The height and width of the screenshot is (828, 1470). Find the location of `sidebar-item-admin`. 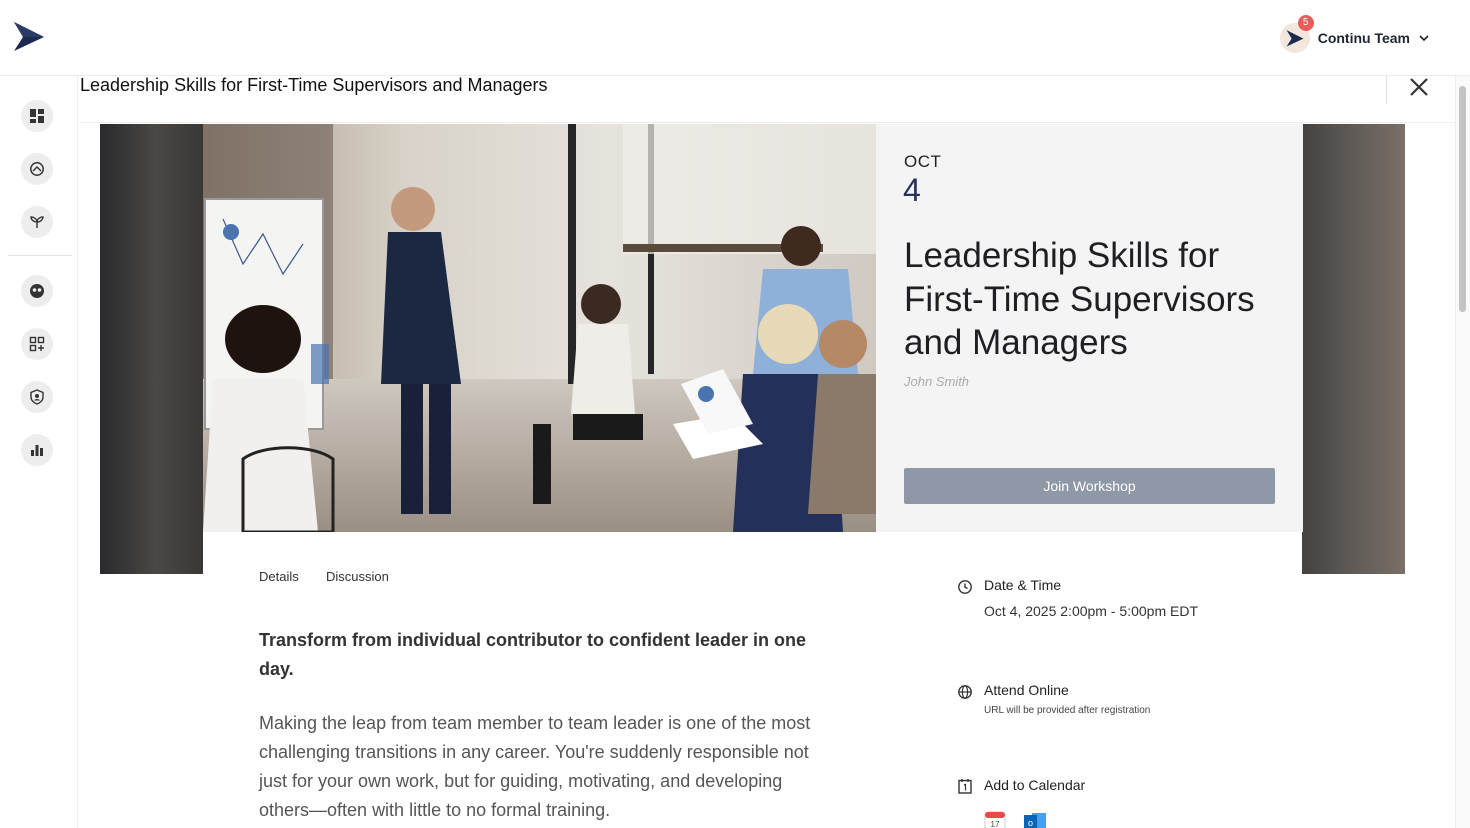

sidebar-item-admin is located at coordinates (37, 397).